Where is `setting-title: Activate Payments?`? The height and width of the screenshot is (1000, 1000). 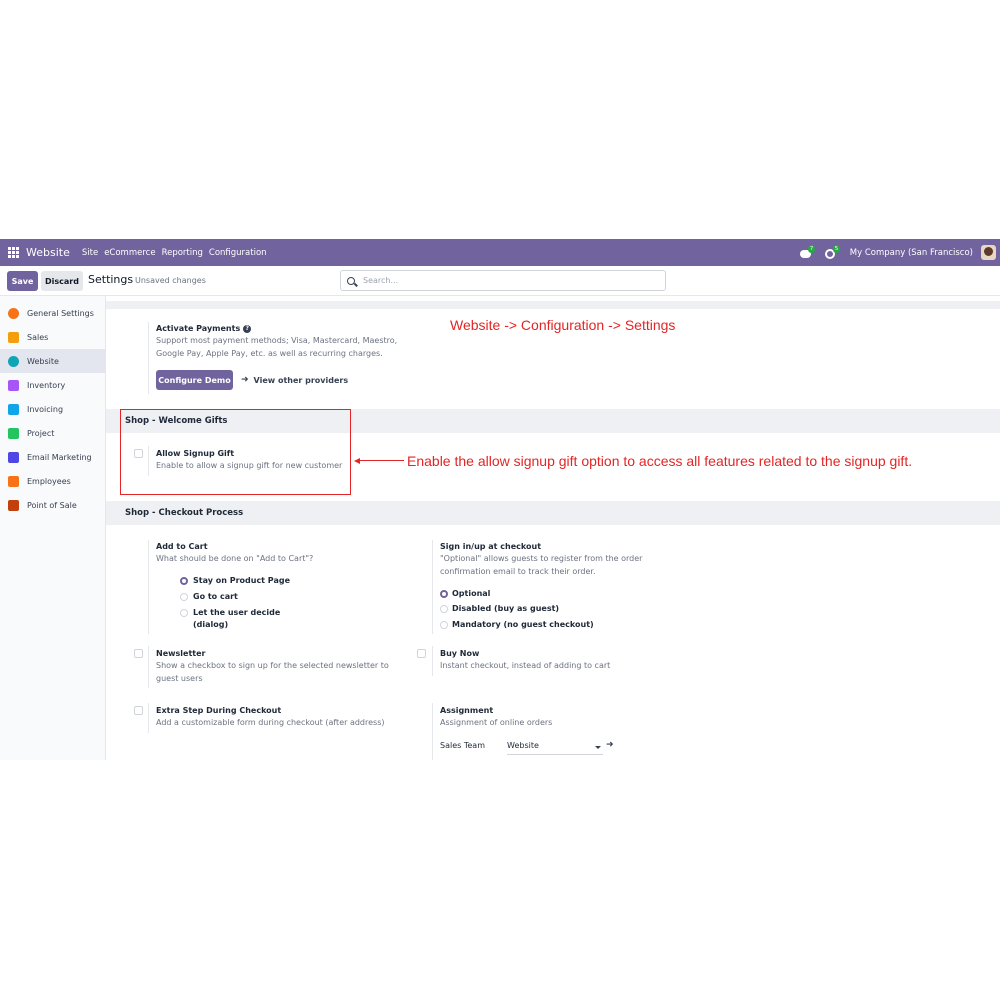 setting-title: Activate Payments? is located at coordinates (306, 328).